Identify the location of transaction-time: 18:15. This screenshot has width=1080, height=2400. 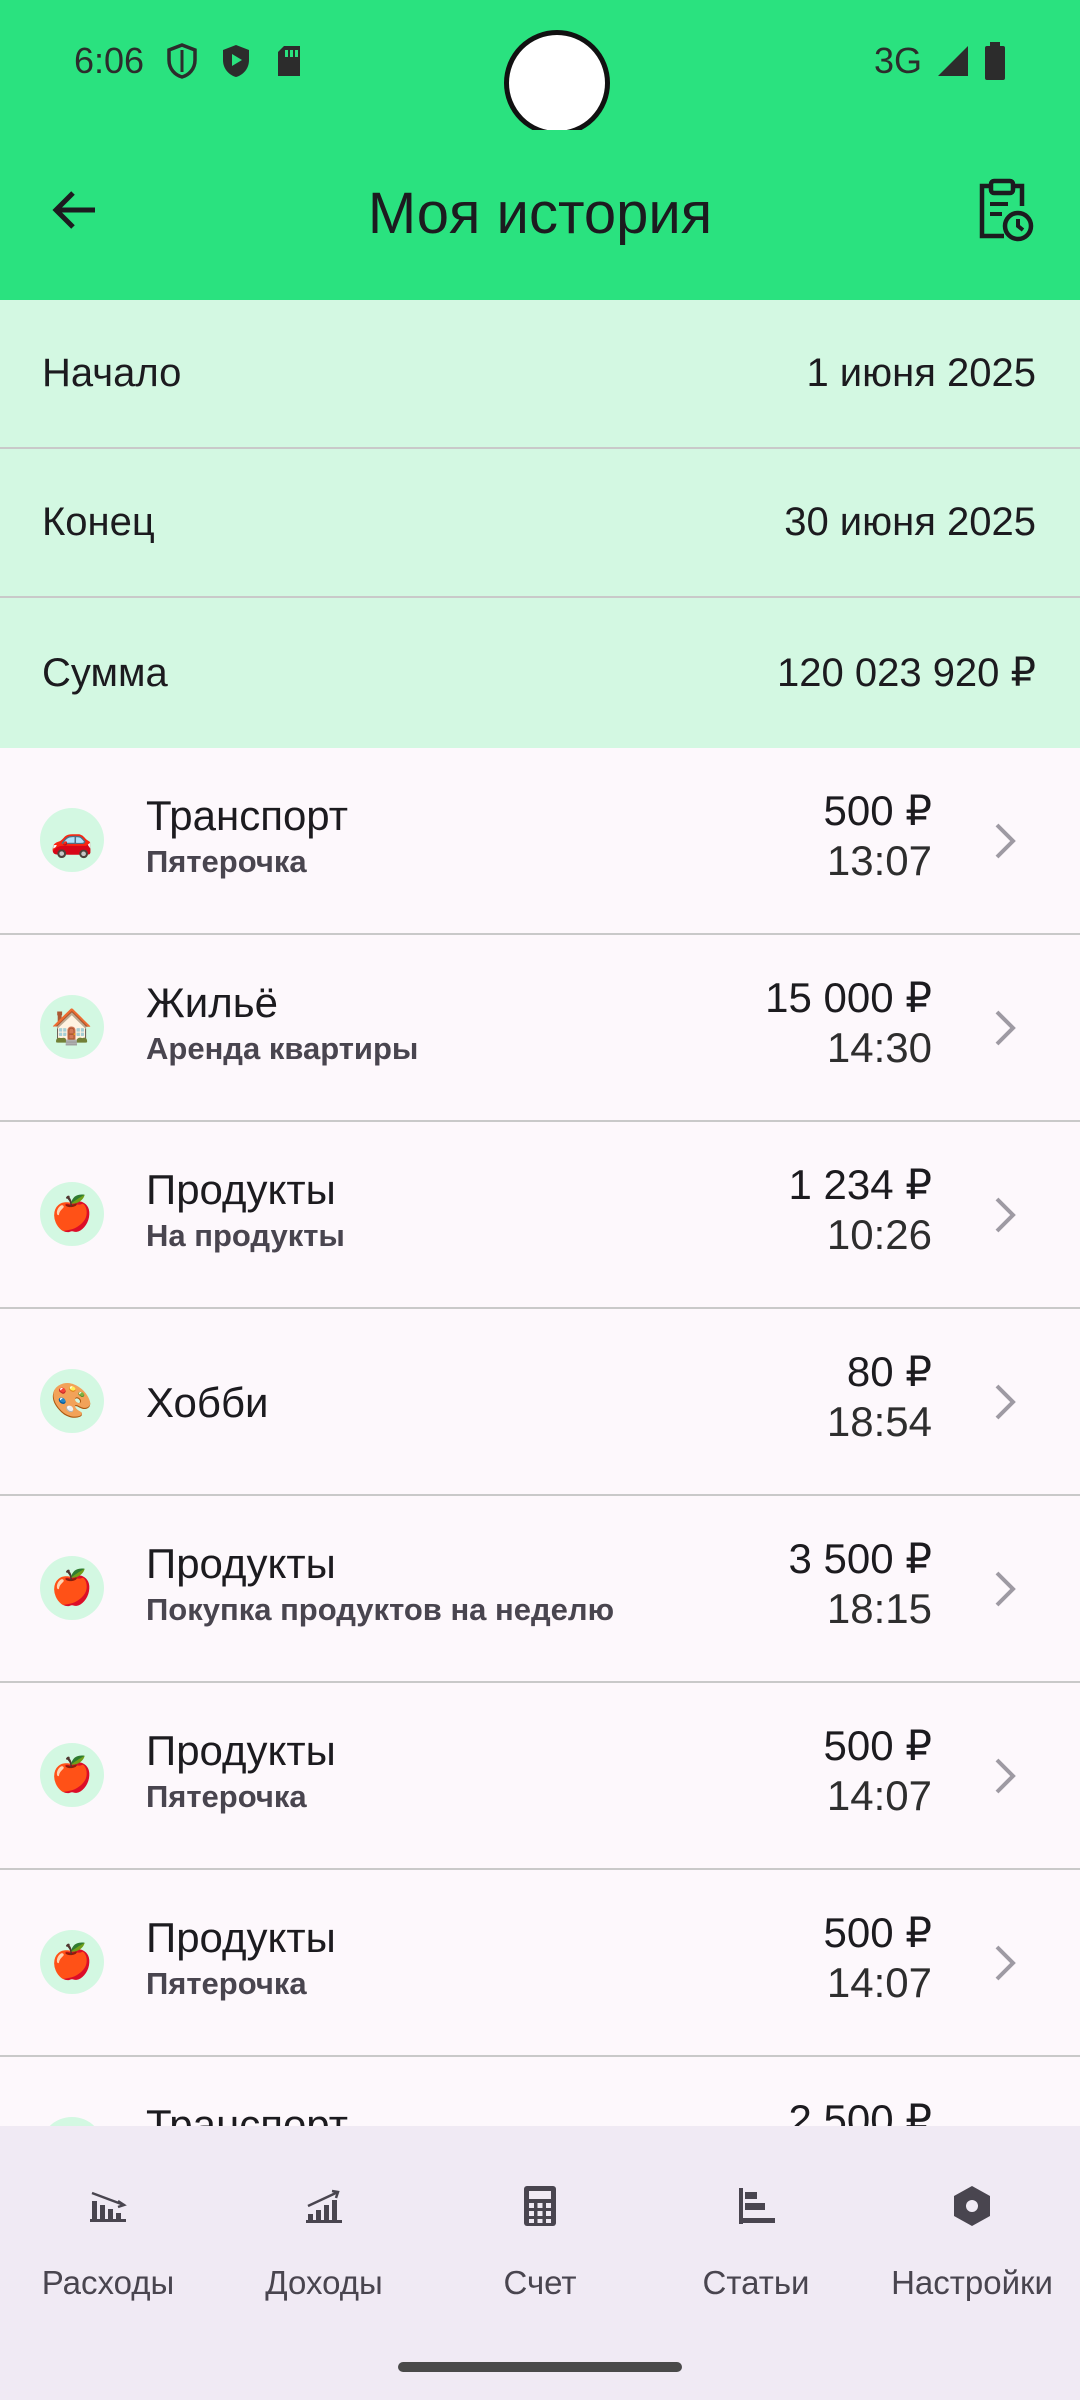
(879, 1608).